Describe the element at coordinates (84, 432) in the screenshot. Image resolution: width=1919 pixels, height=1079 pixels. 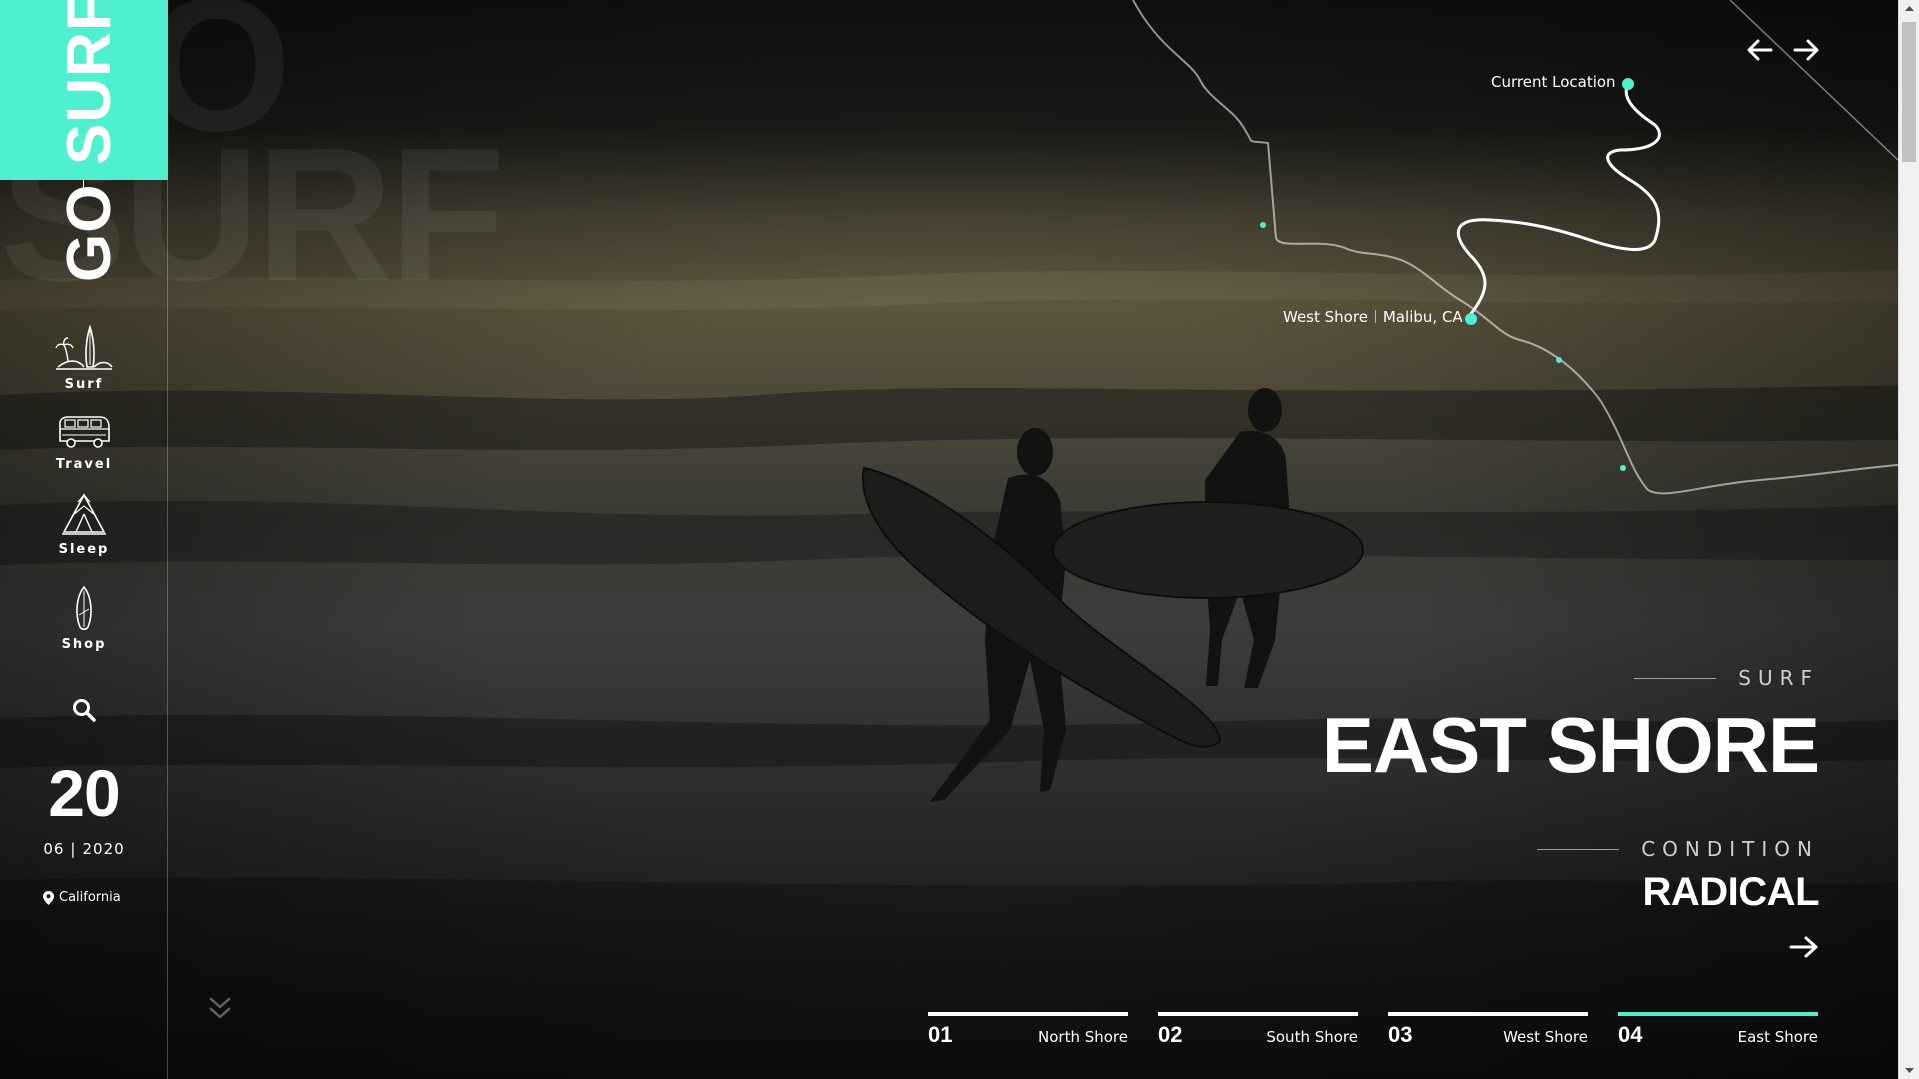
I see `van-icon` at that location.